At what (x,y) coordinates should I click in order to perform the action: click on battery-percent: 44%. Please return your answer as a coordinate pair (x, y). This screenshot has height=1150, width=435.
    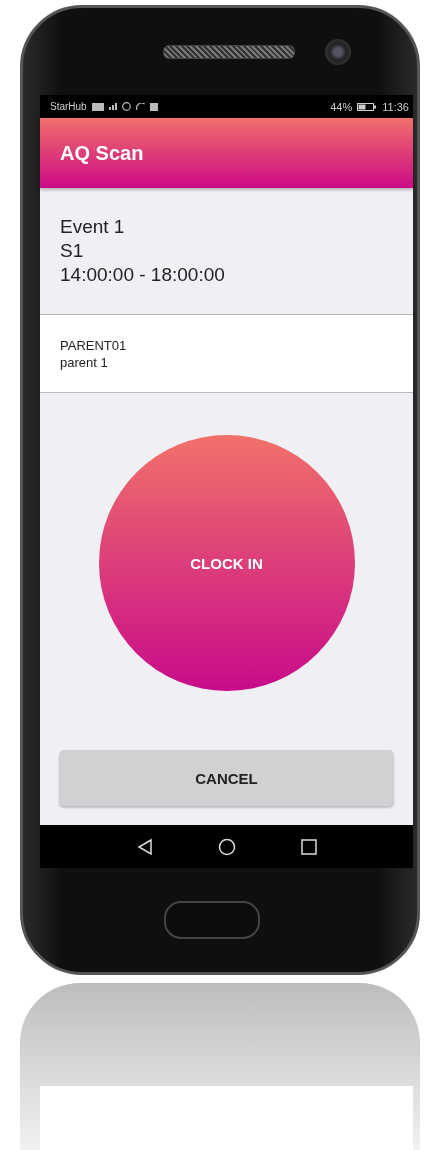
    Looking at the image, I should click on (341, 106).